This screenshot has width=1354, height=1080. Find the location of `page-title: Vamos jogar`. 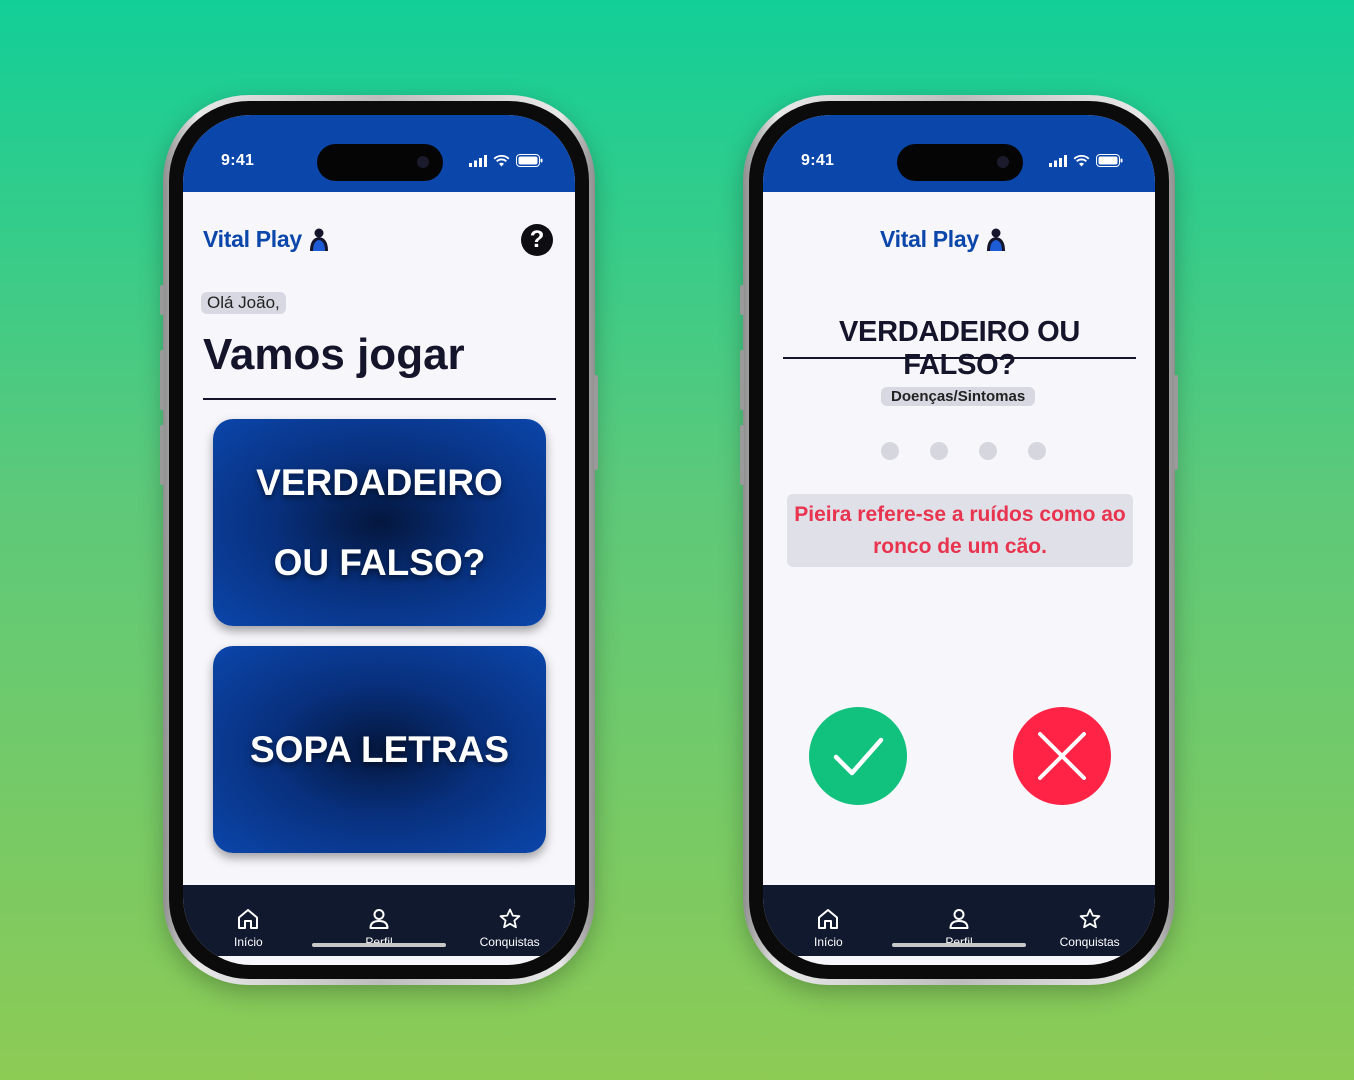

page-title: Vamos jogar is located at coordinates (379, 362).